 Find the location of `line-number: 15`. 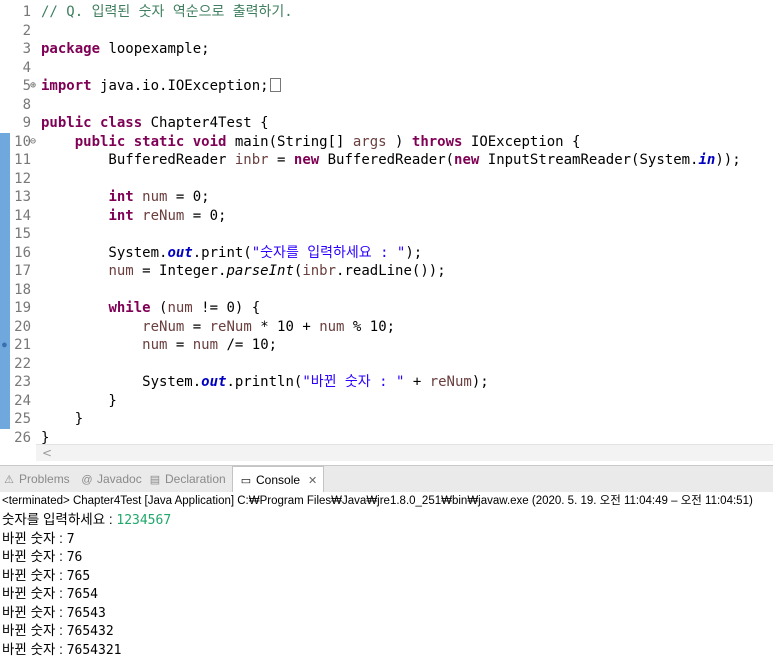

line-number: 15 is located at coordinates (22, 234).